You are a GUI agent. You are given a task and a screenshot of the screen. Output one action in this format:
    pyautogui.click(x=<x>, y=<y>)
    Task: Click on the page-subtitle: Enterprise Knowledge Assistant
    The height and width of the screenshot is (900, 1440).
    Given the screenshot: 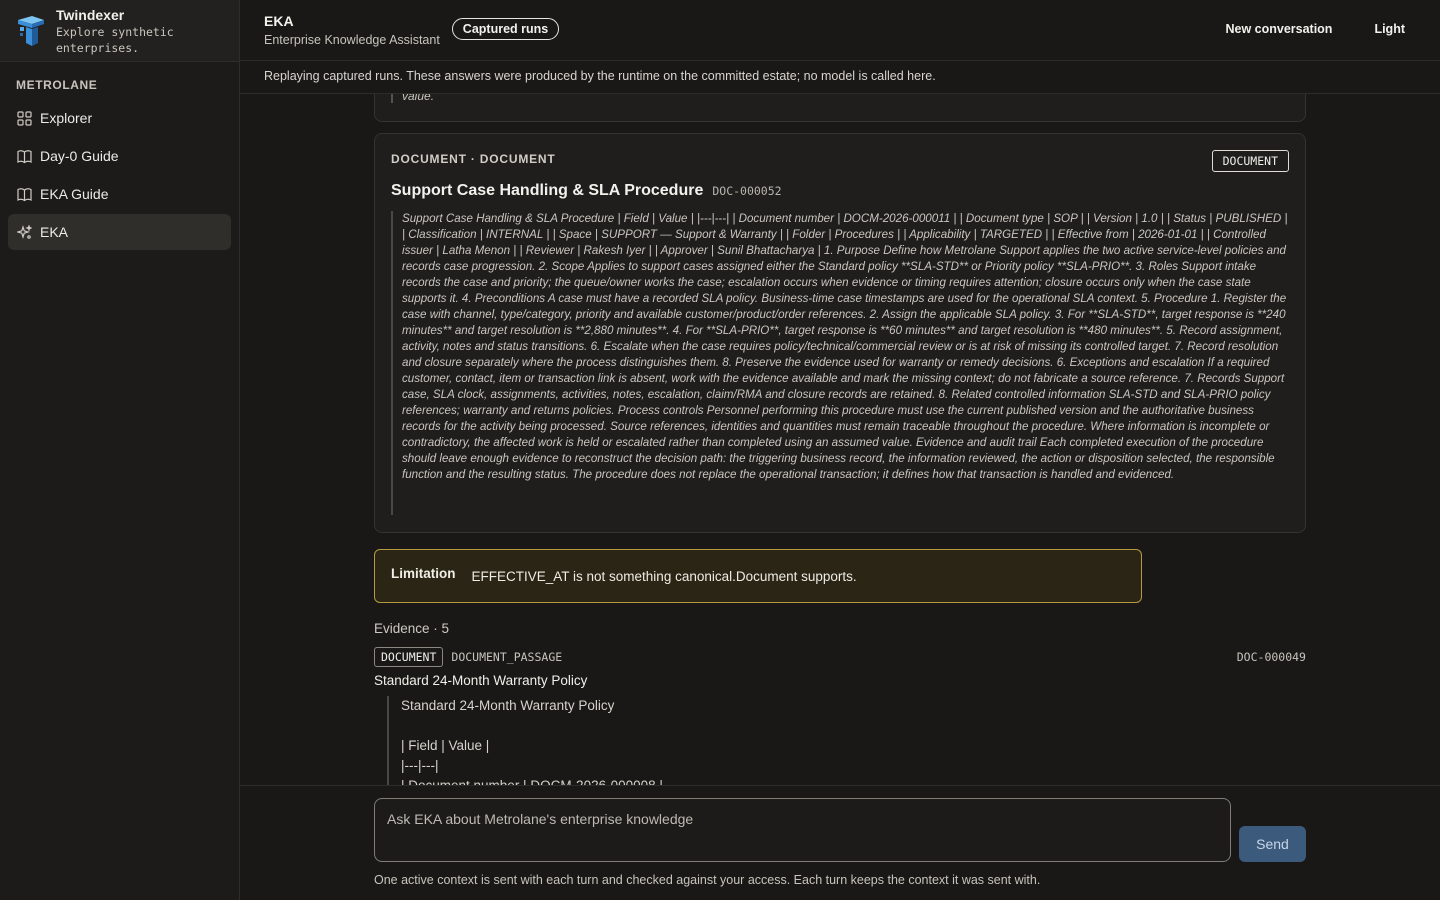 What is the action you would take?
    pyautogui.click(x=352, y=40)
    